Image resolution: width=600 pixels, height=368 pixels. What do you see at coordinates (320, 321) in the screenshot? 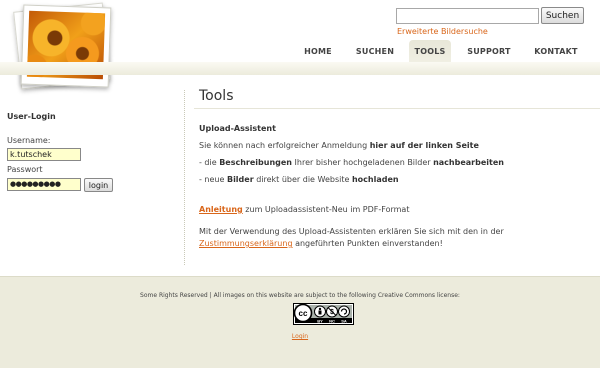
I see `cc-label-by: BY` at bounding box center [320, 321].